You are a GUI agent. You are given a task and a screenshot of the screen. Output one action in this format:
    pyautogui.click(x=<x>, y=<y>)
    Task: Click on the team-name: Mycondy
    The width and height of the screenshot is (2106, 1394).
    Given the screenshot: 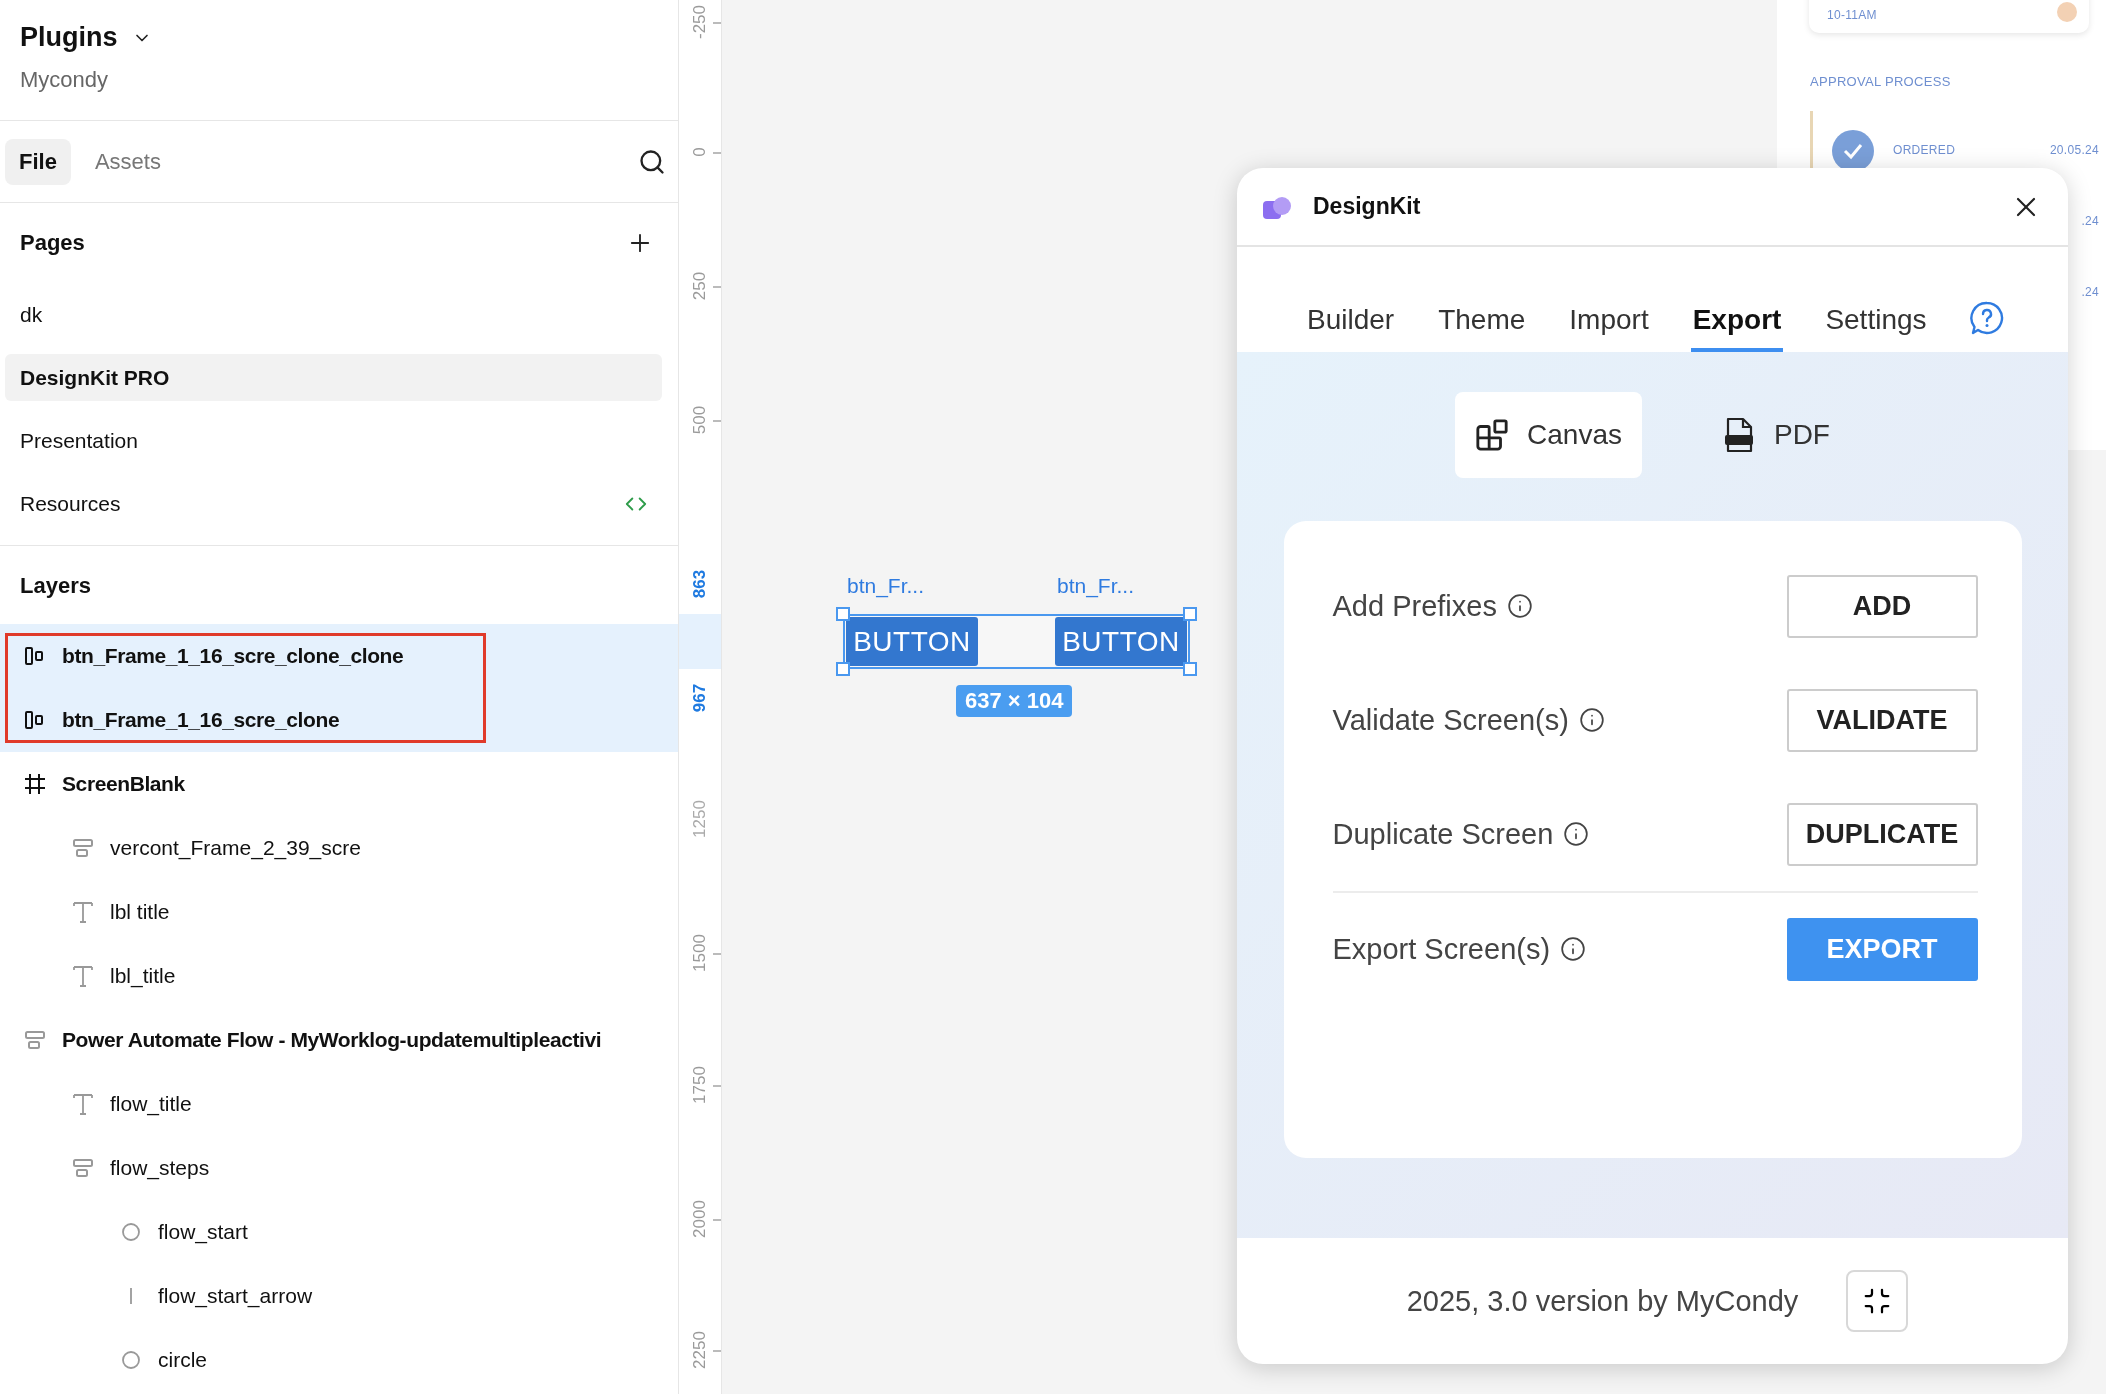 What is the action you would take?
    pyautogui.click(x=65, y=80)
    